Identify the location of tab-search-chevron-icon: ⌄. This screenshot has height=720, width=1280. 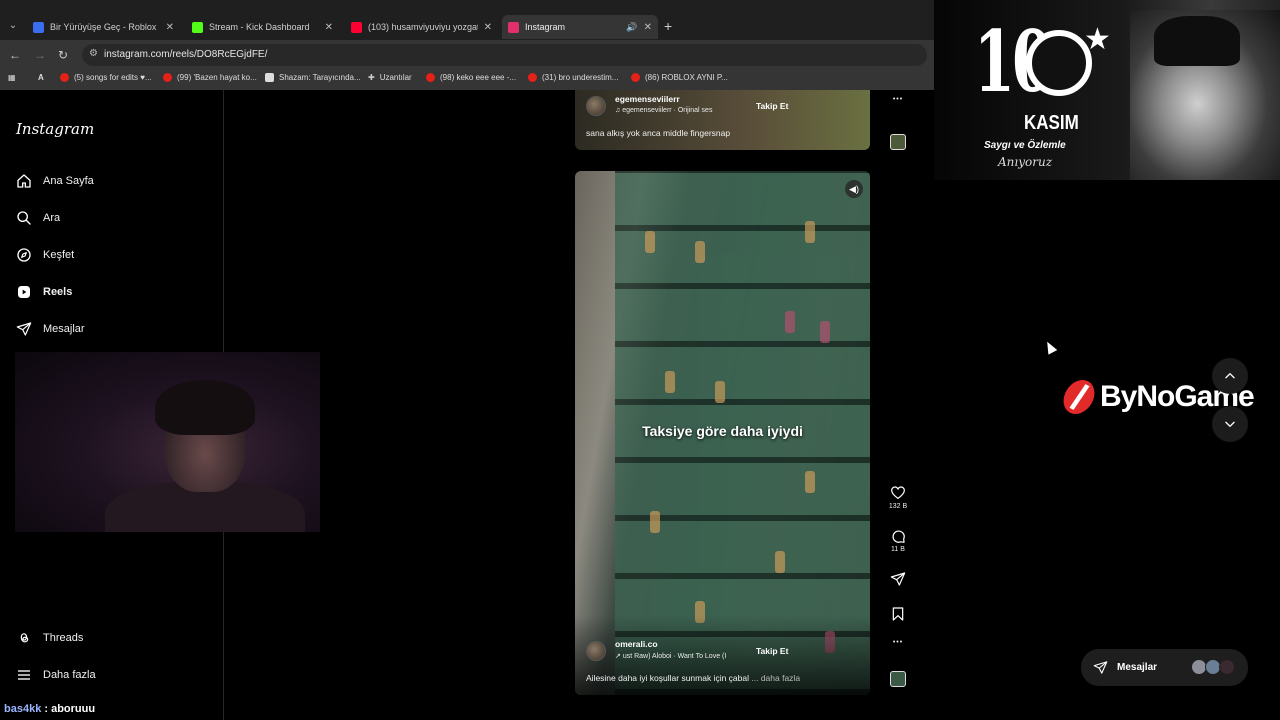
(13, 26).